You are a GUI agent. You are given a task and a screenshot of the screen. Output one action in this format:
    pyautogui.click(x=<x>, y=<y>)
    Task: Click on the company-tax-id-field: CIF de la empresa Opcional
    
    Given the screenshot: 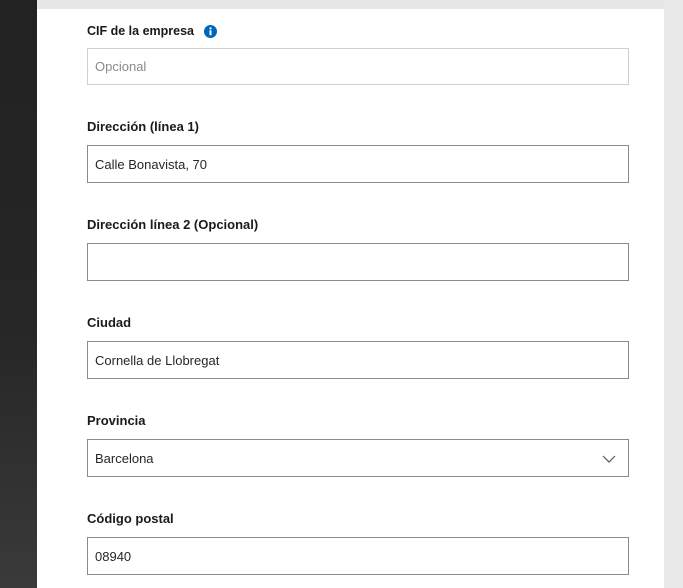 What is the action you would take?
    pyautogui.click(x=358, y=54)
    